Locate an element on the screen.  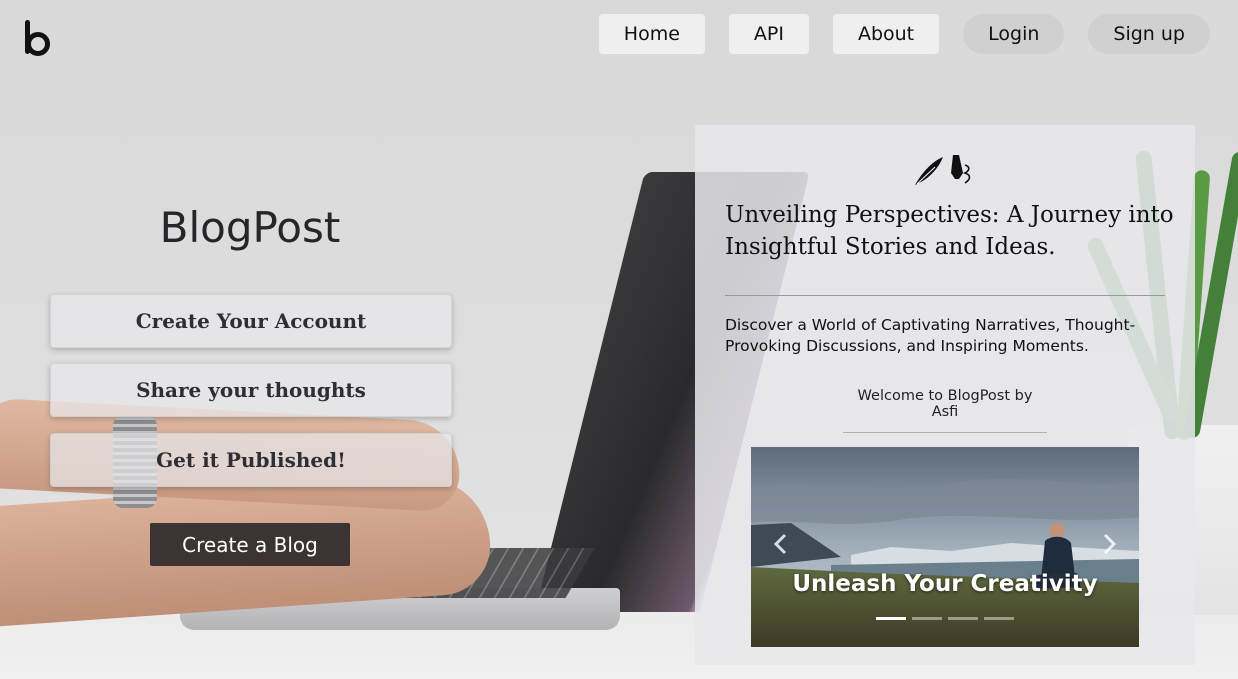
nav-api-button: API is located at coordinates (768, 34).